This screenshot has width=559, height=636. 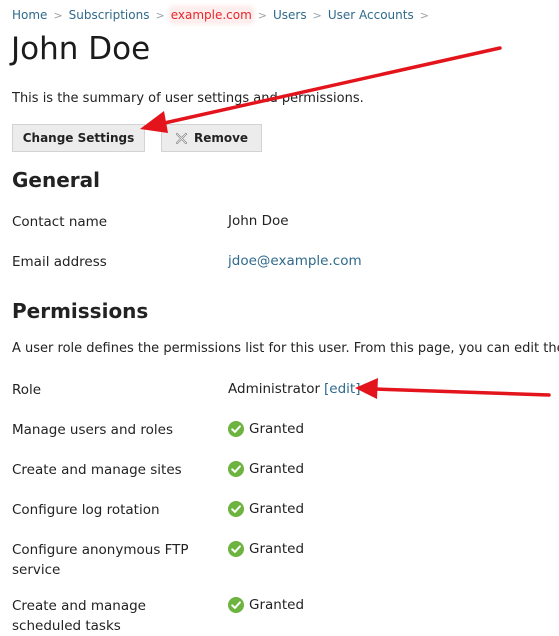 What do you see at coordinates (60, 222) in the screenshot?
I see `contact-name-label: Contact name` at bounding box center [60, 222].